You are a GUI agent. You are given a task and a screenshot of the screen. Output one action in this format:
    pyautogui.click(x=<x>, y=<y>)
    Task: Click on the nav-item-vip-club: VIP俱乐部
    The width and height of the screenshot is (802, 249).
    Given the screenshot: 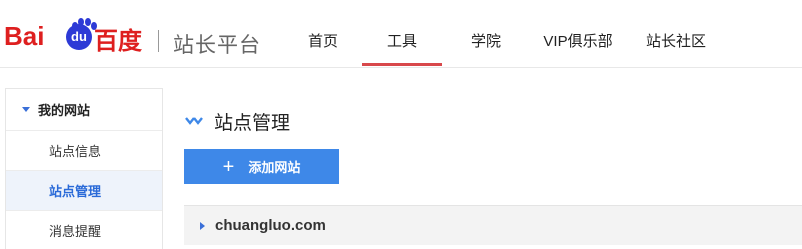 What is the action you would take?
    pyautogui.click(x=578, y=34)
    